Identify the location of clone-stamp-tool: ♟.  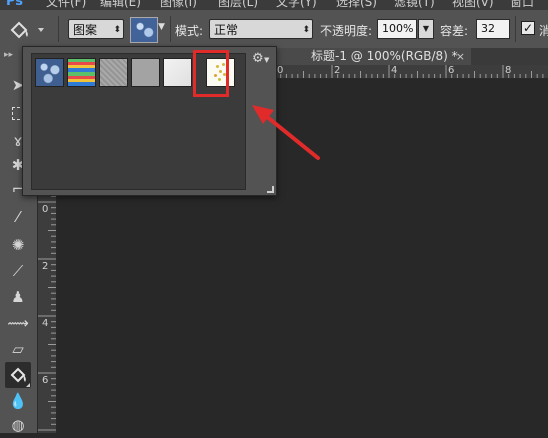
(18, 297).